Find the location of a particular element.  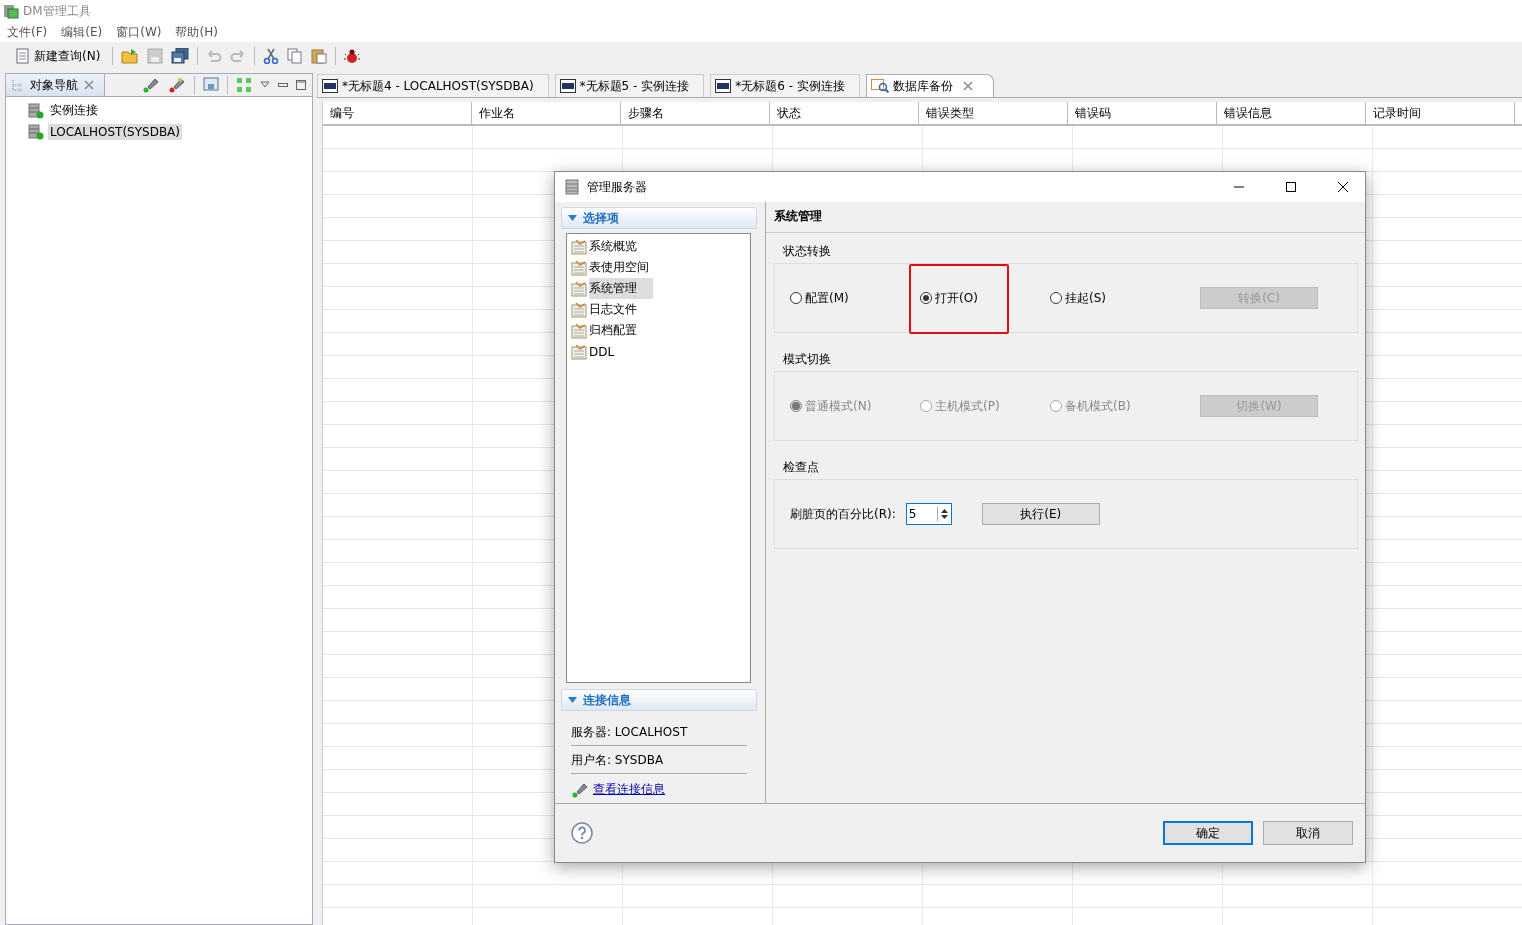

menu-item: 窗口(W) is located at coordinates (139, 32).